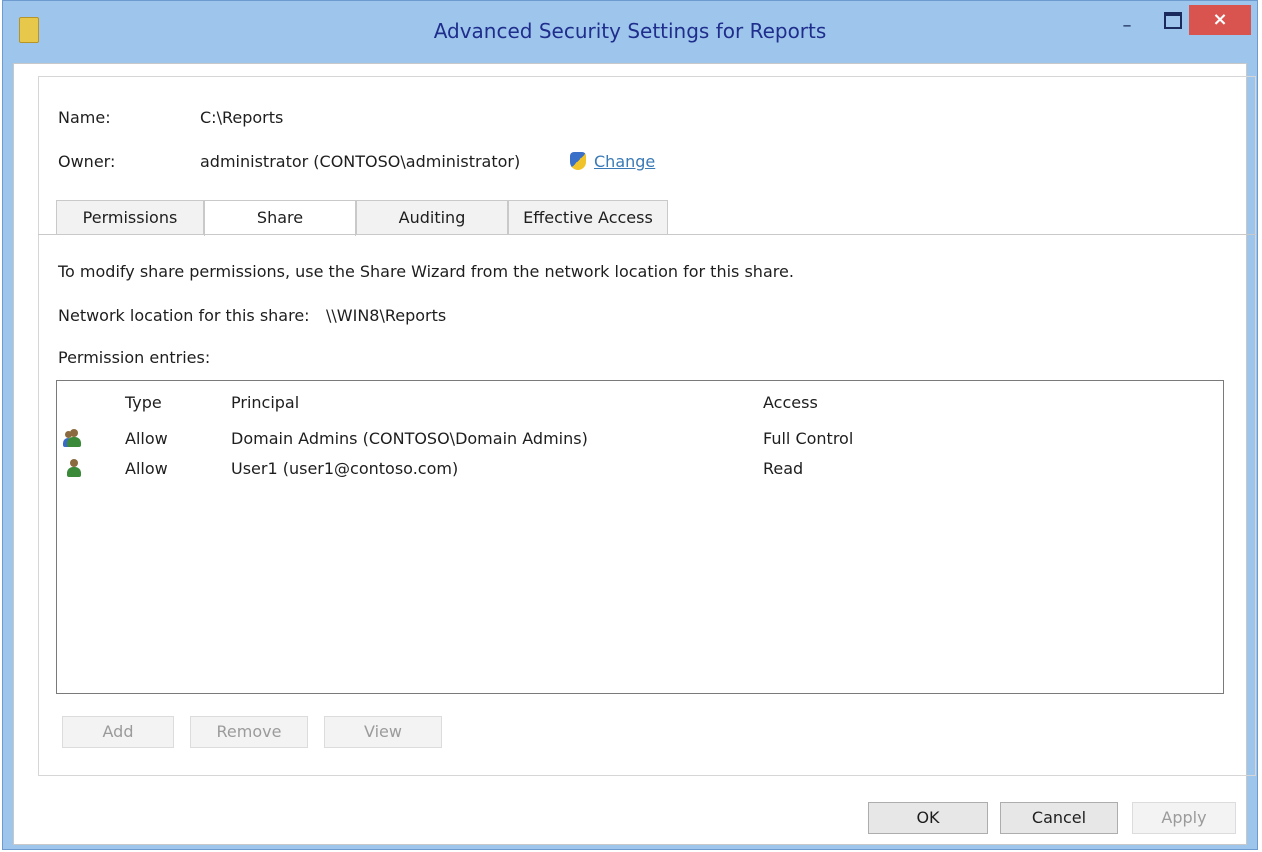 Image resolution: width=1262 pixels, height=852 pixels. What do you see at coordinates (383, 732) in the screenshot?
I see `view-button: View` at bounding box center [383, 732].